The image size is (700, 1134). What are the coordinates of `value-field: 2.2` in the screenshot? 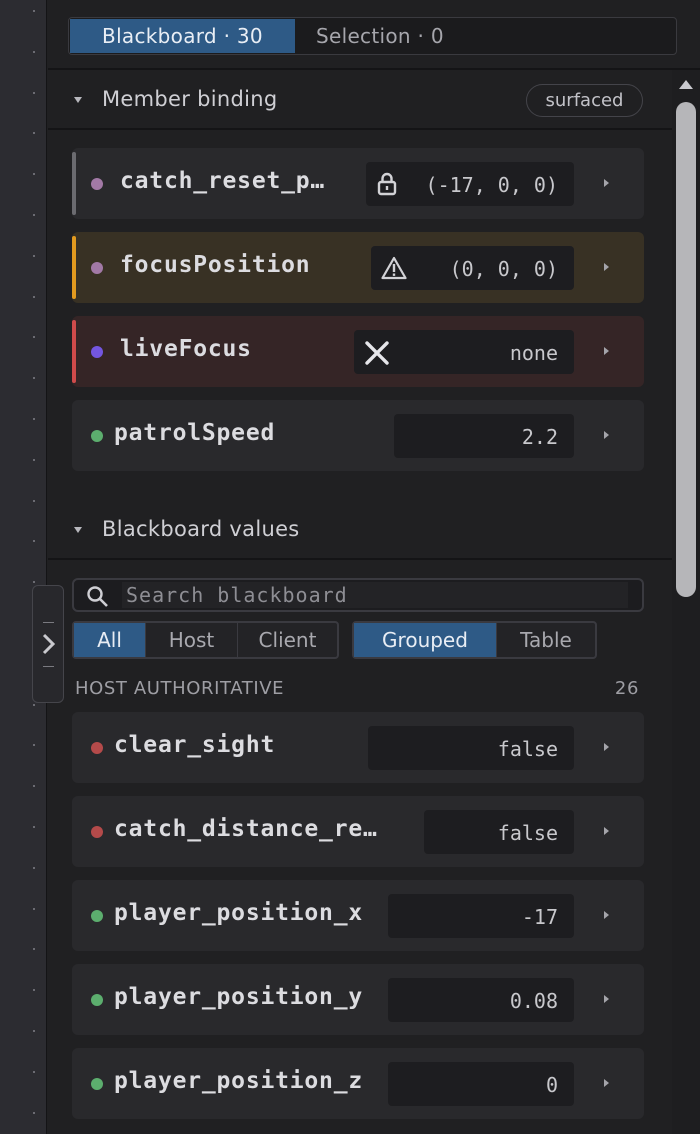 It's located at (484, 436).